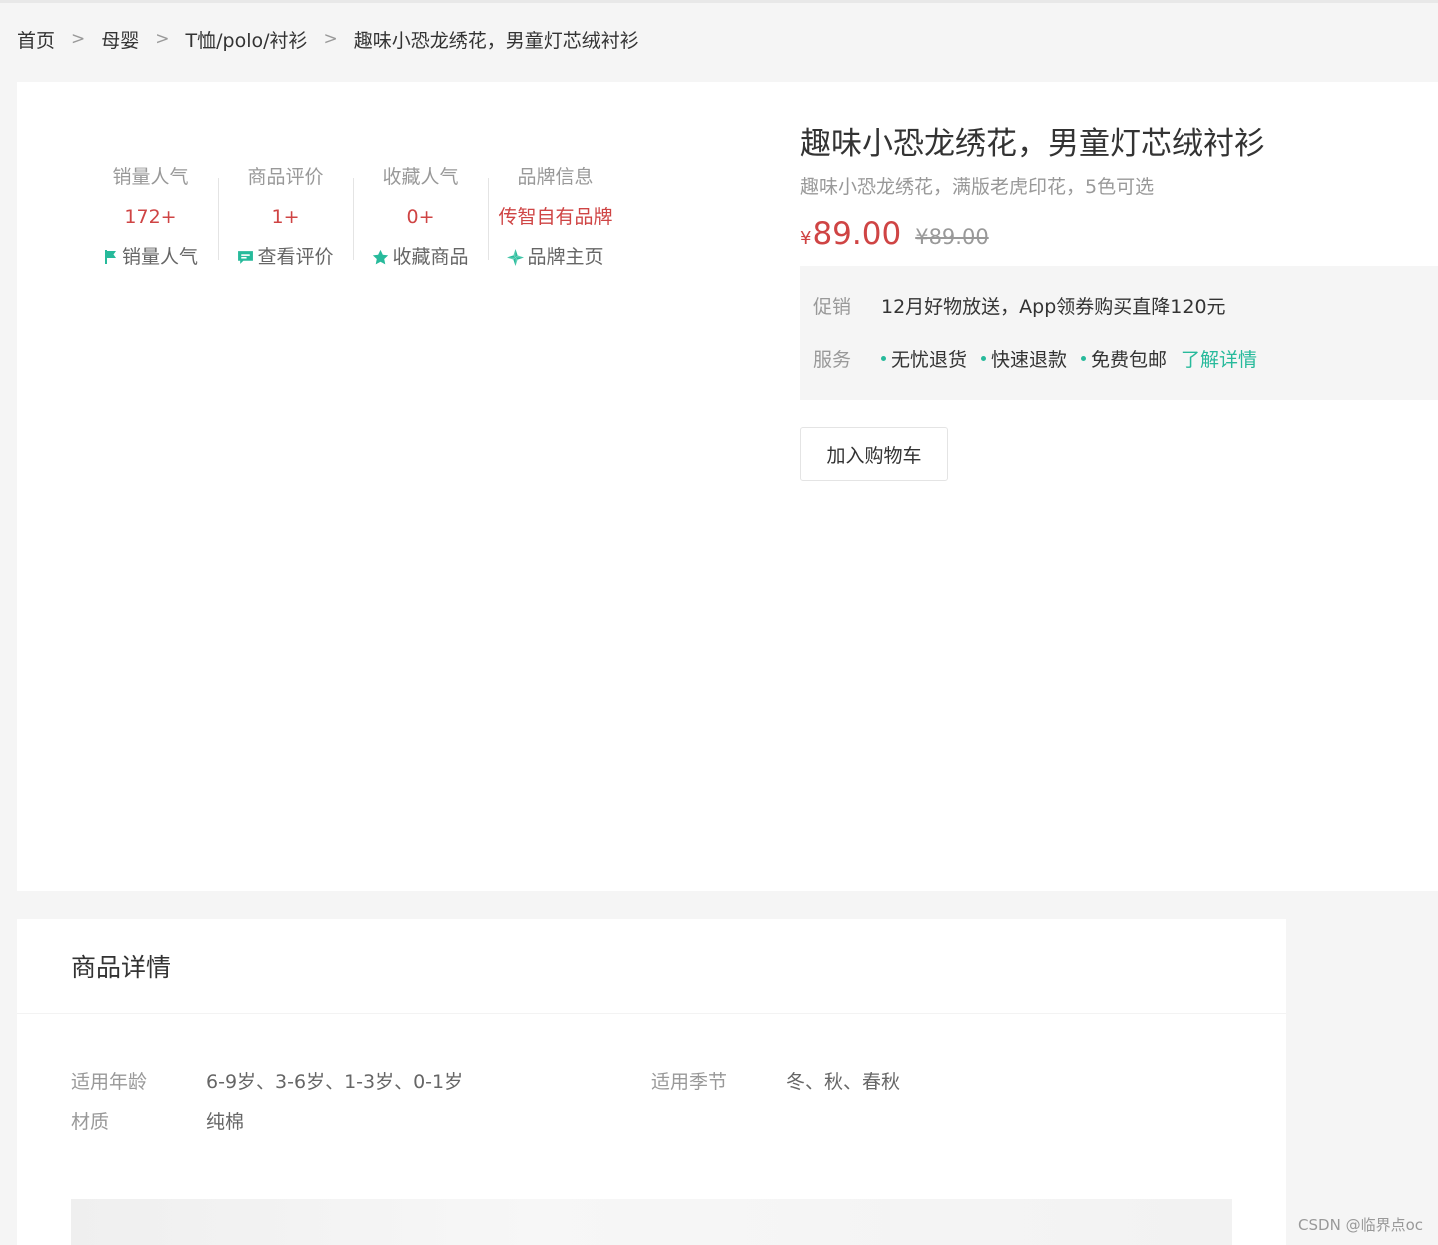 Image resolution: width=1438 pixels, height=1245 pixels. I want to click on stat-value: 传智自有品牌, so click(555, 217).